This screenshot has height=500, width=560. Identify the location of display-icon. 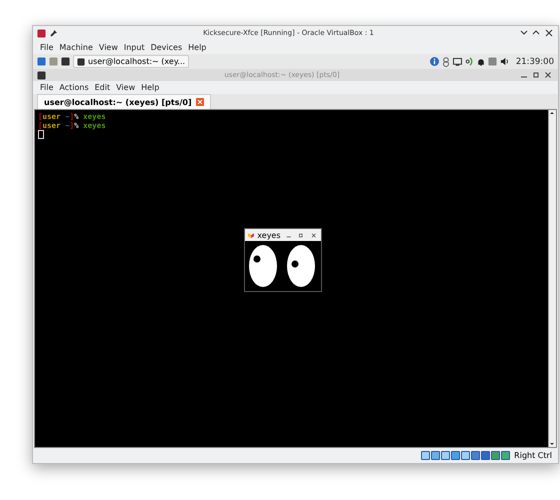
(457, 62).